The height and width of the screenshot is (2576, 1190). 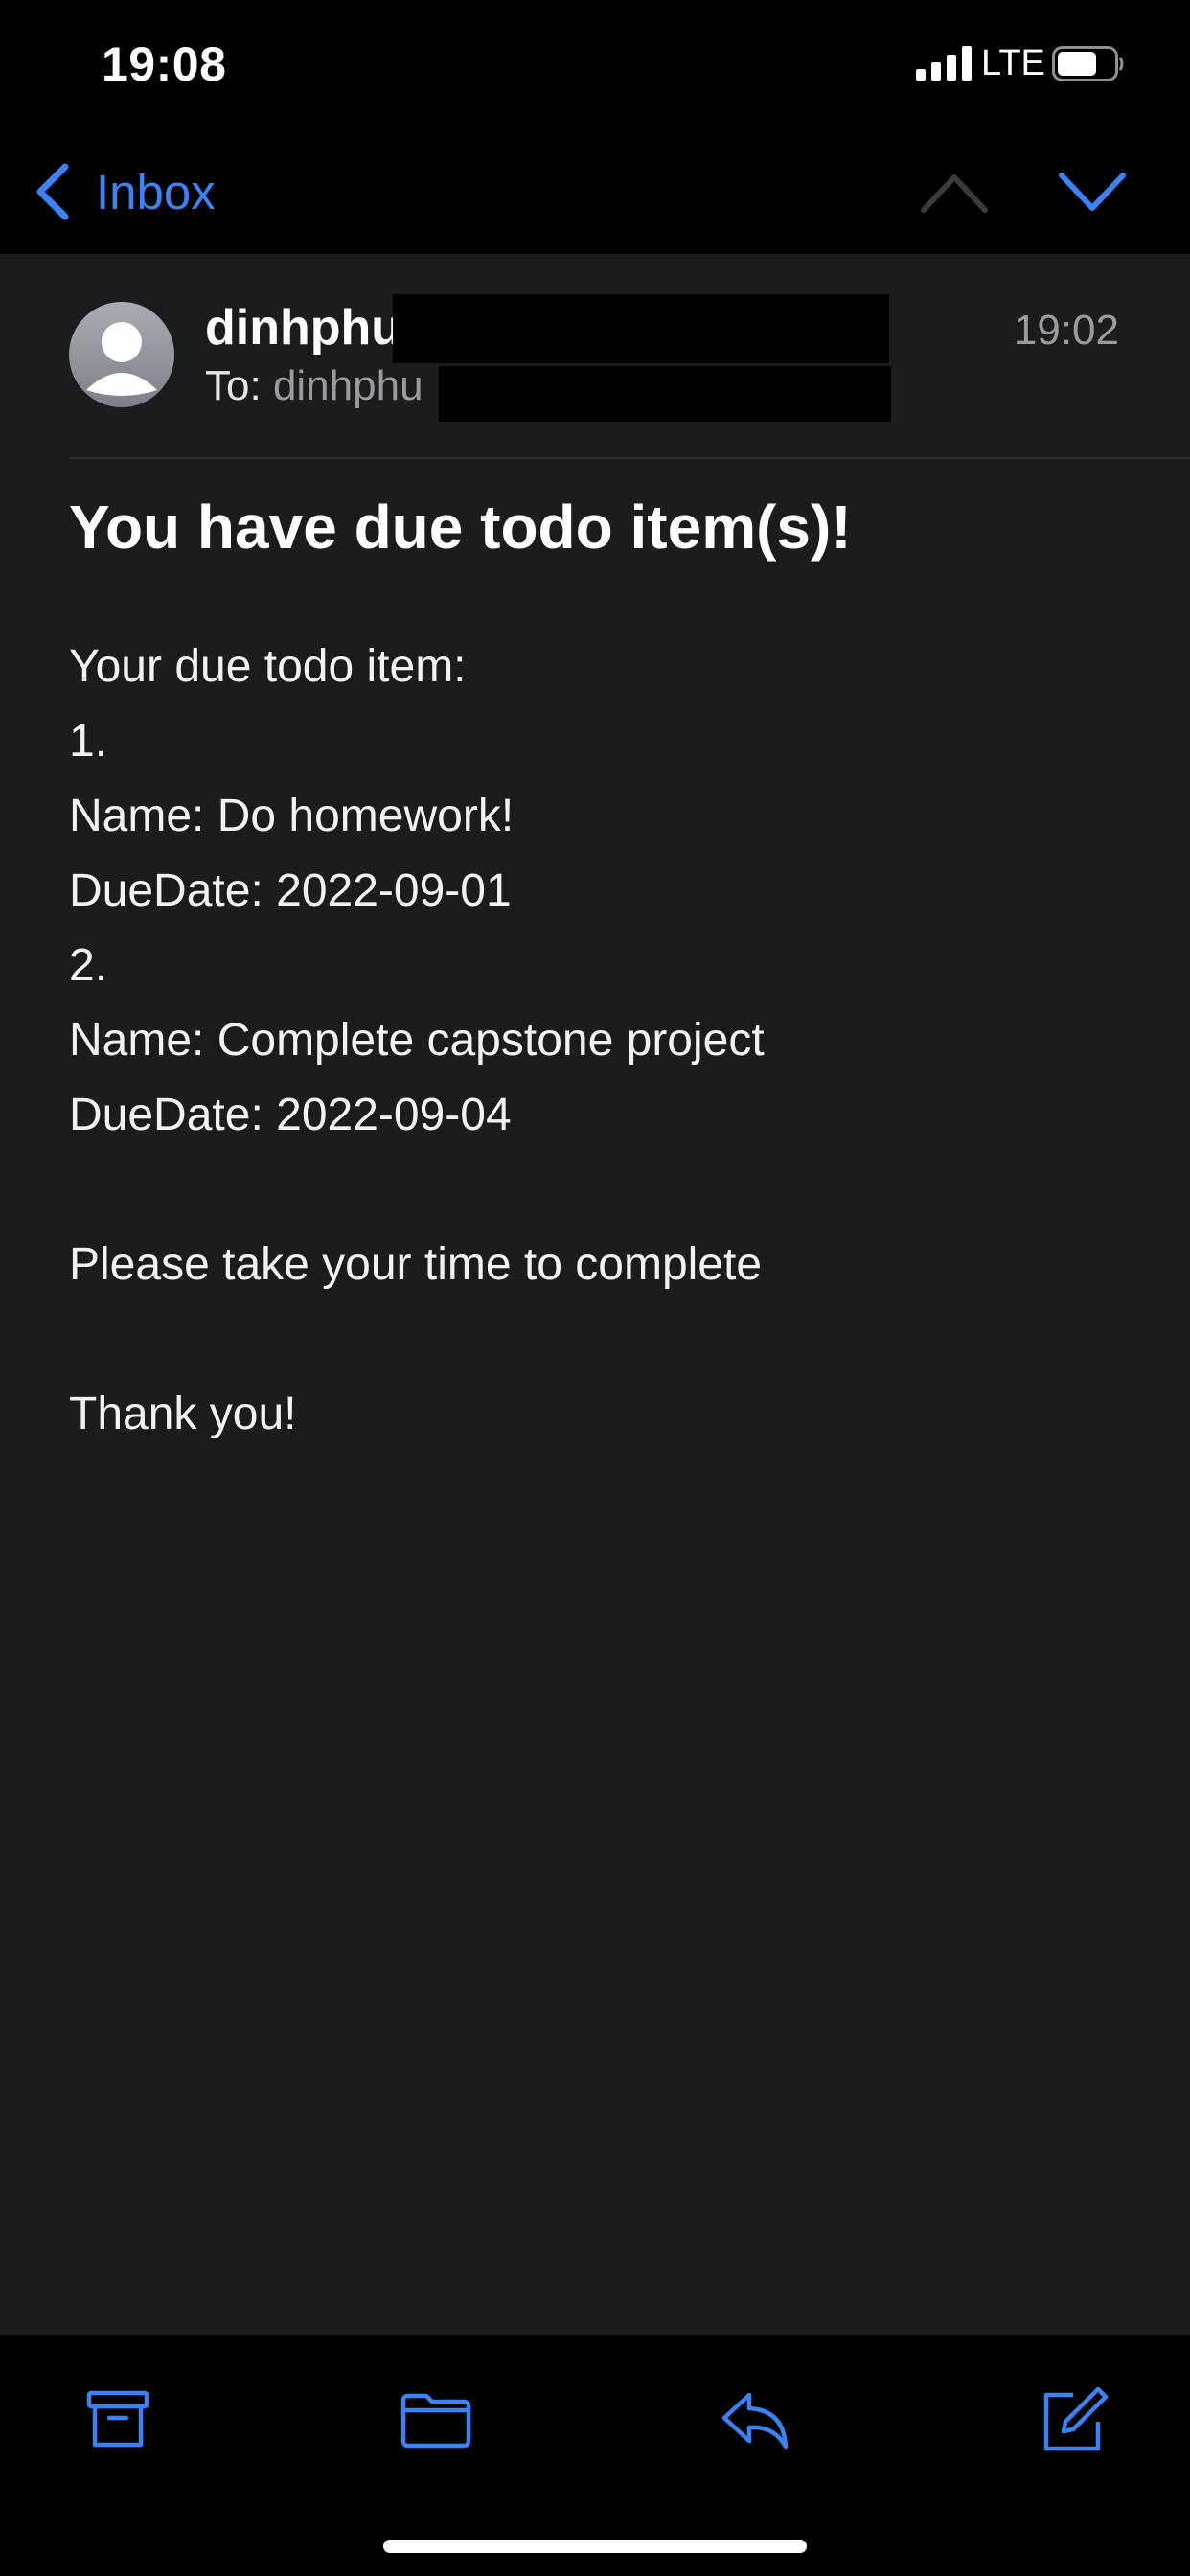 I want to click on body-line: DueDate: 2022-09-04, so click(x=290, y=1115).